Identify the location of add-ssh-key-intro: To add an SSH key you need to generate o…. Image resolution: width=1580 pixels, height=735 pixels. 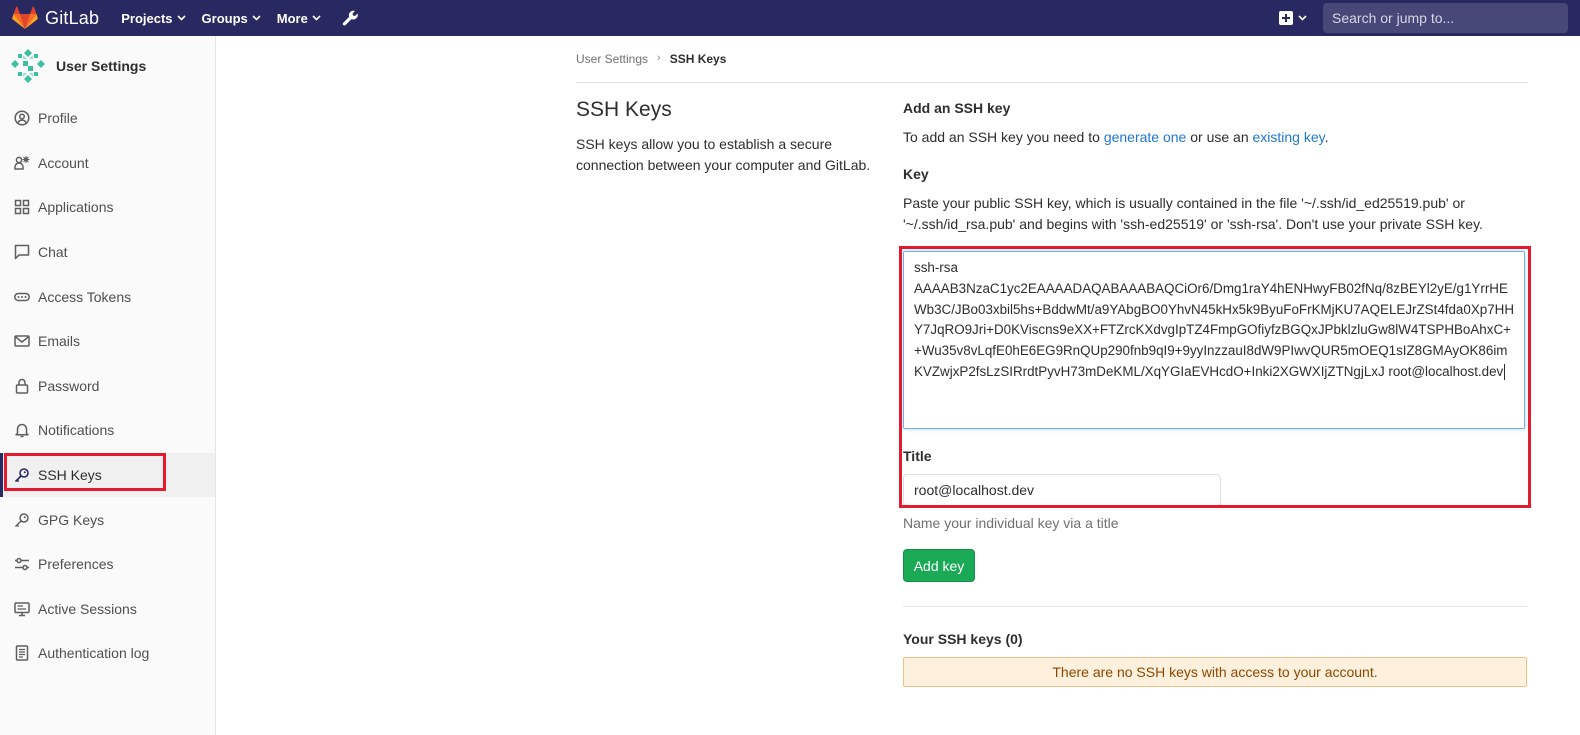
(1116, 137).